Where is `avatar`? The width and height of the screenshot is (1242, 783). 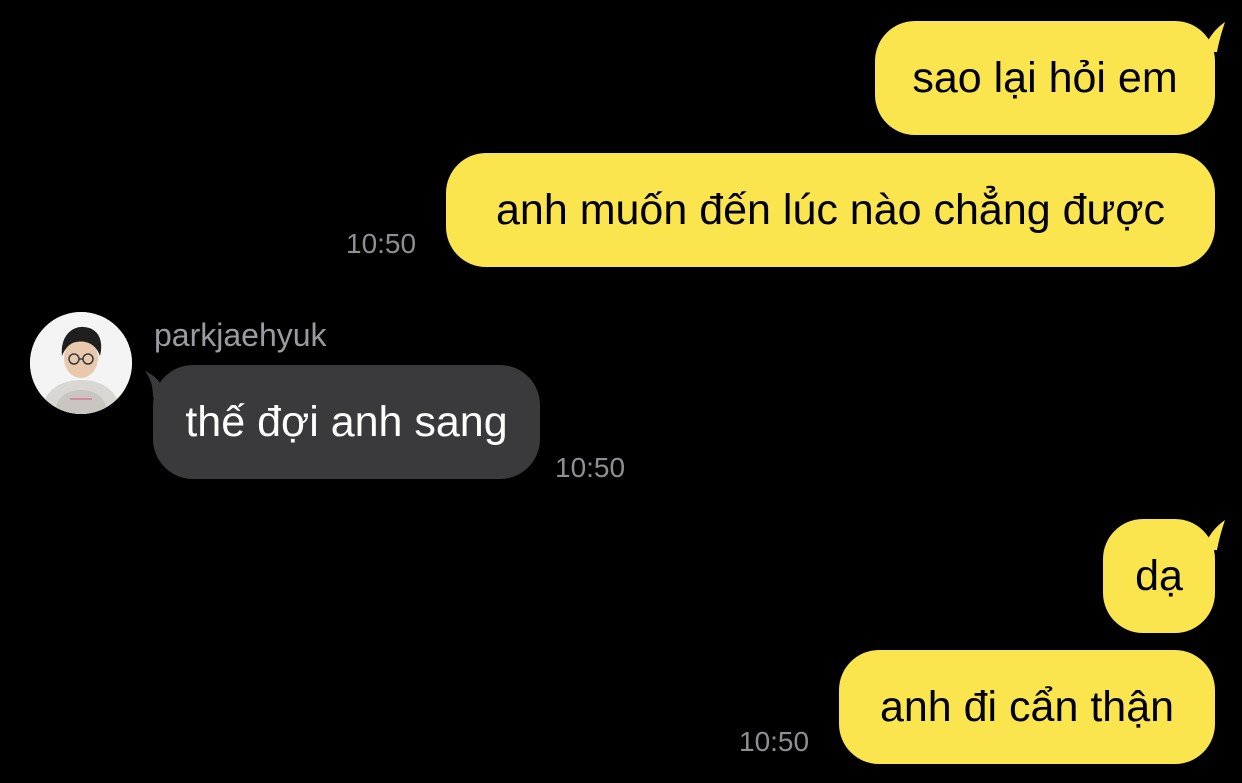
avatar is located at coordinates (81, 363).